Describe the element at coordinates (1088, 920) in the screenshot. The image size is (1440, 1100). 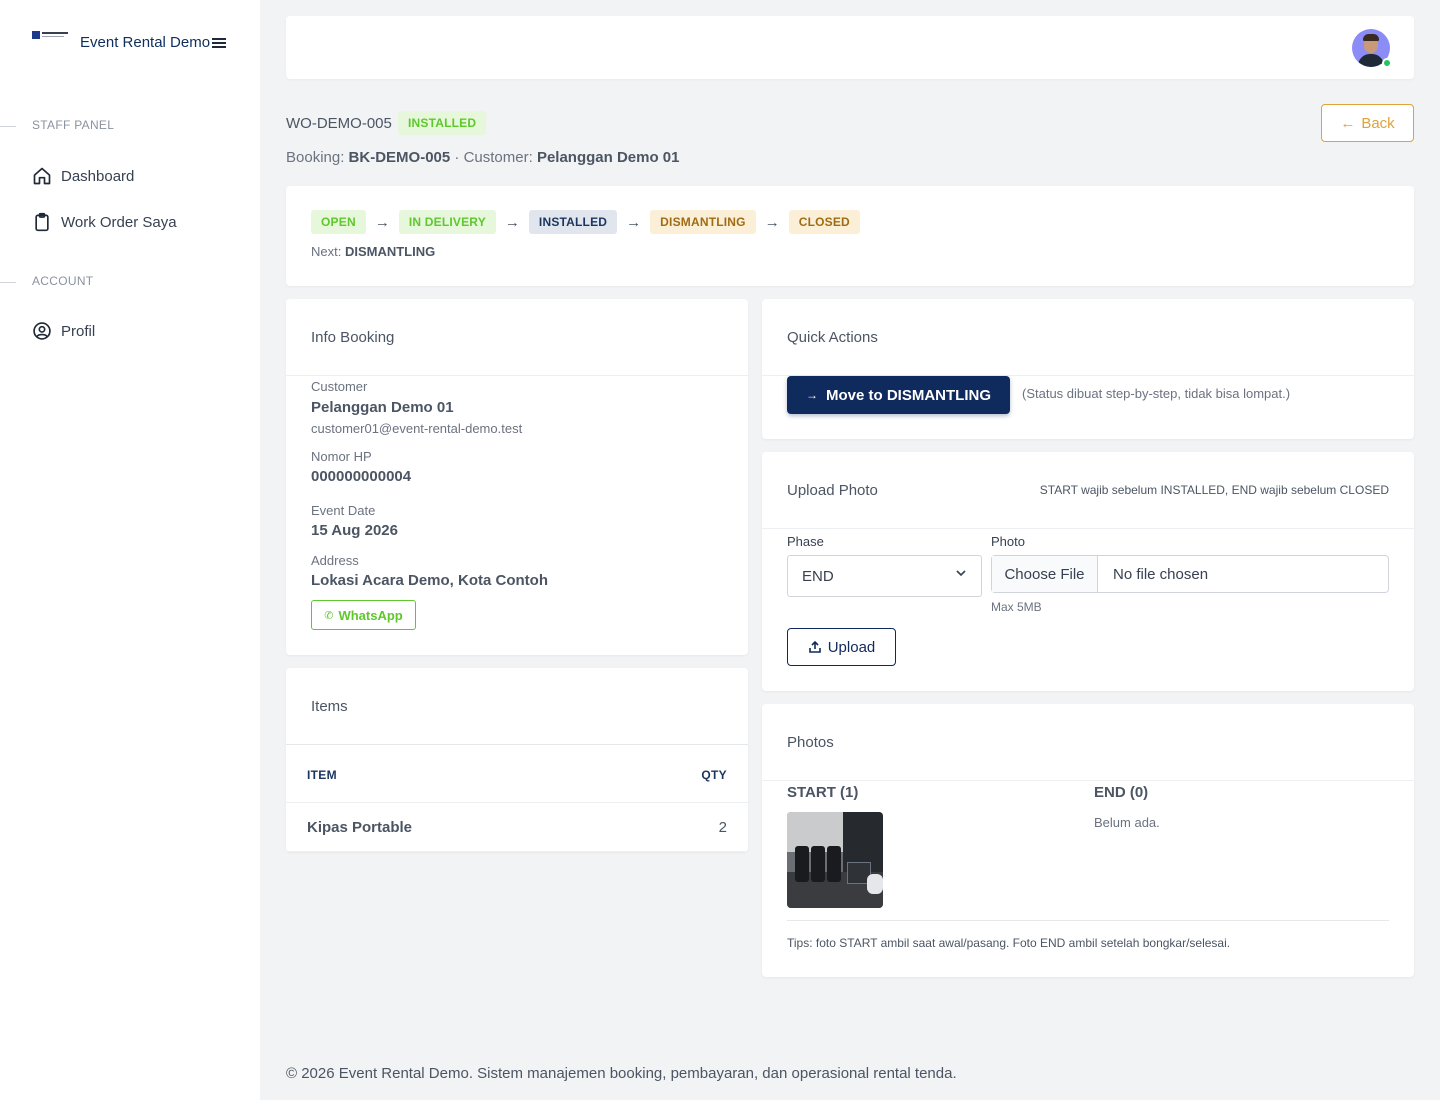
I see `photos-divider` at that location.